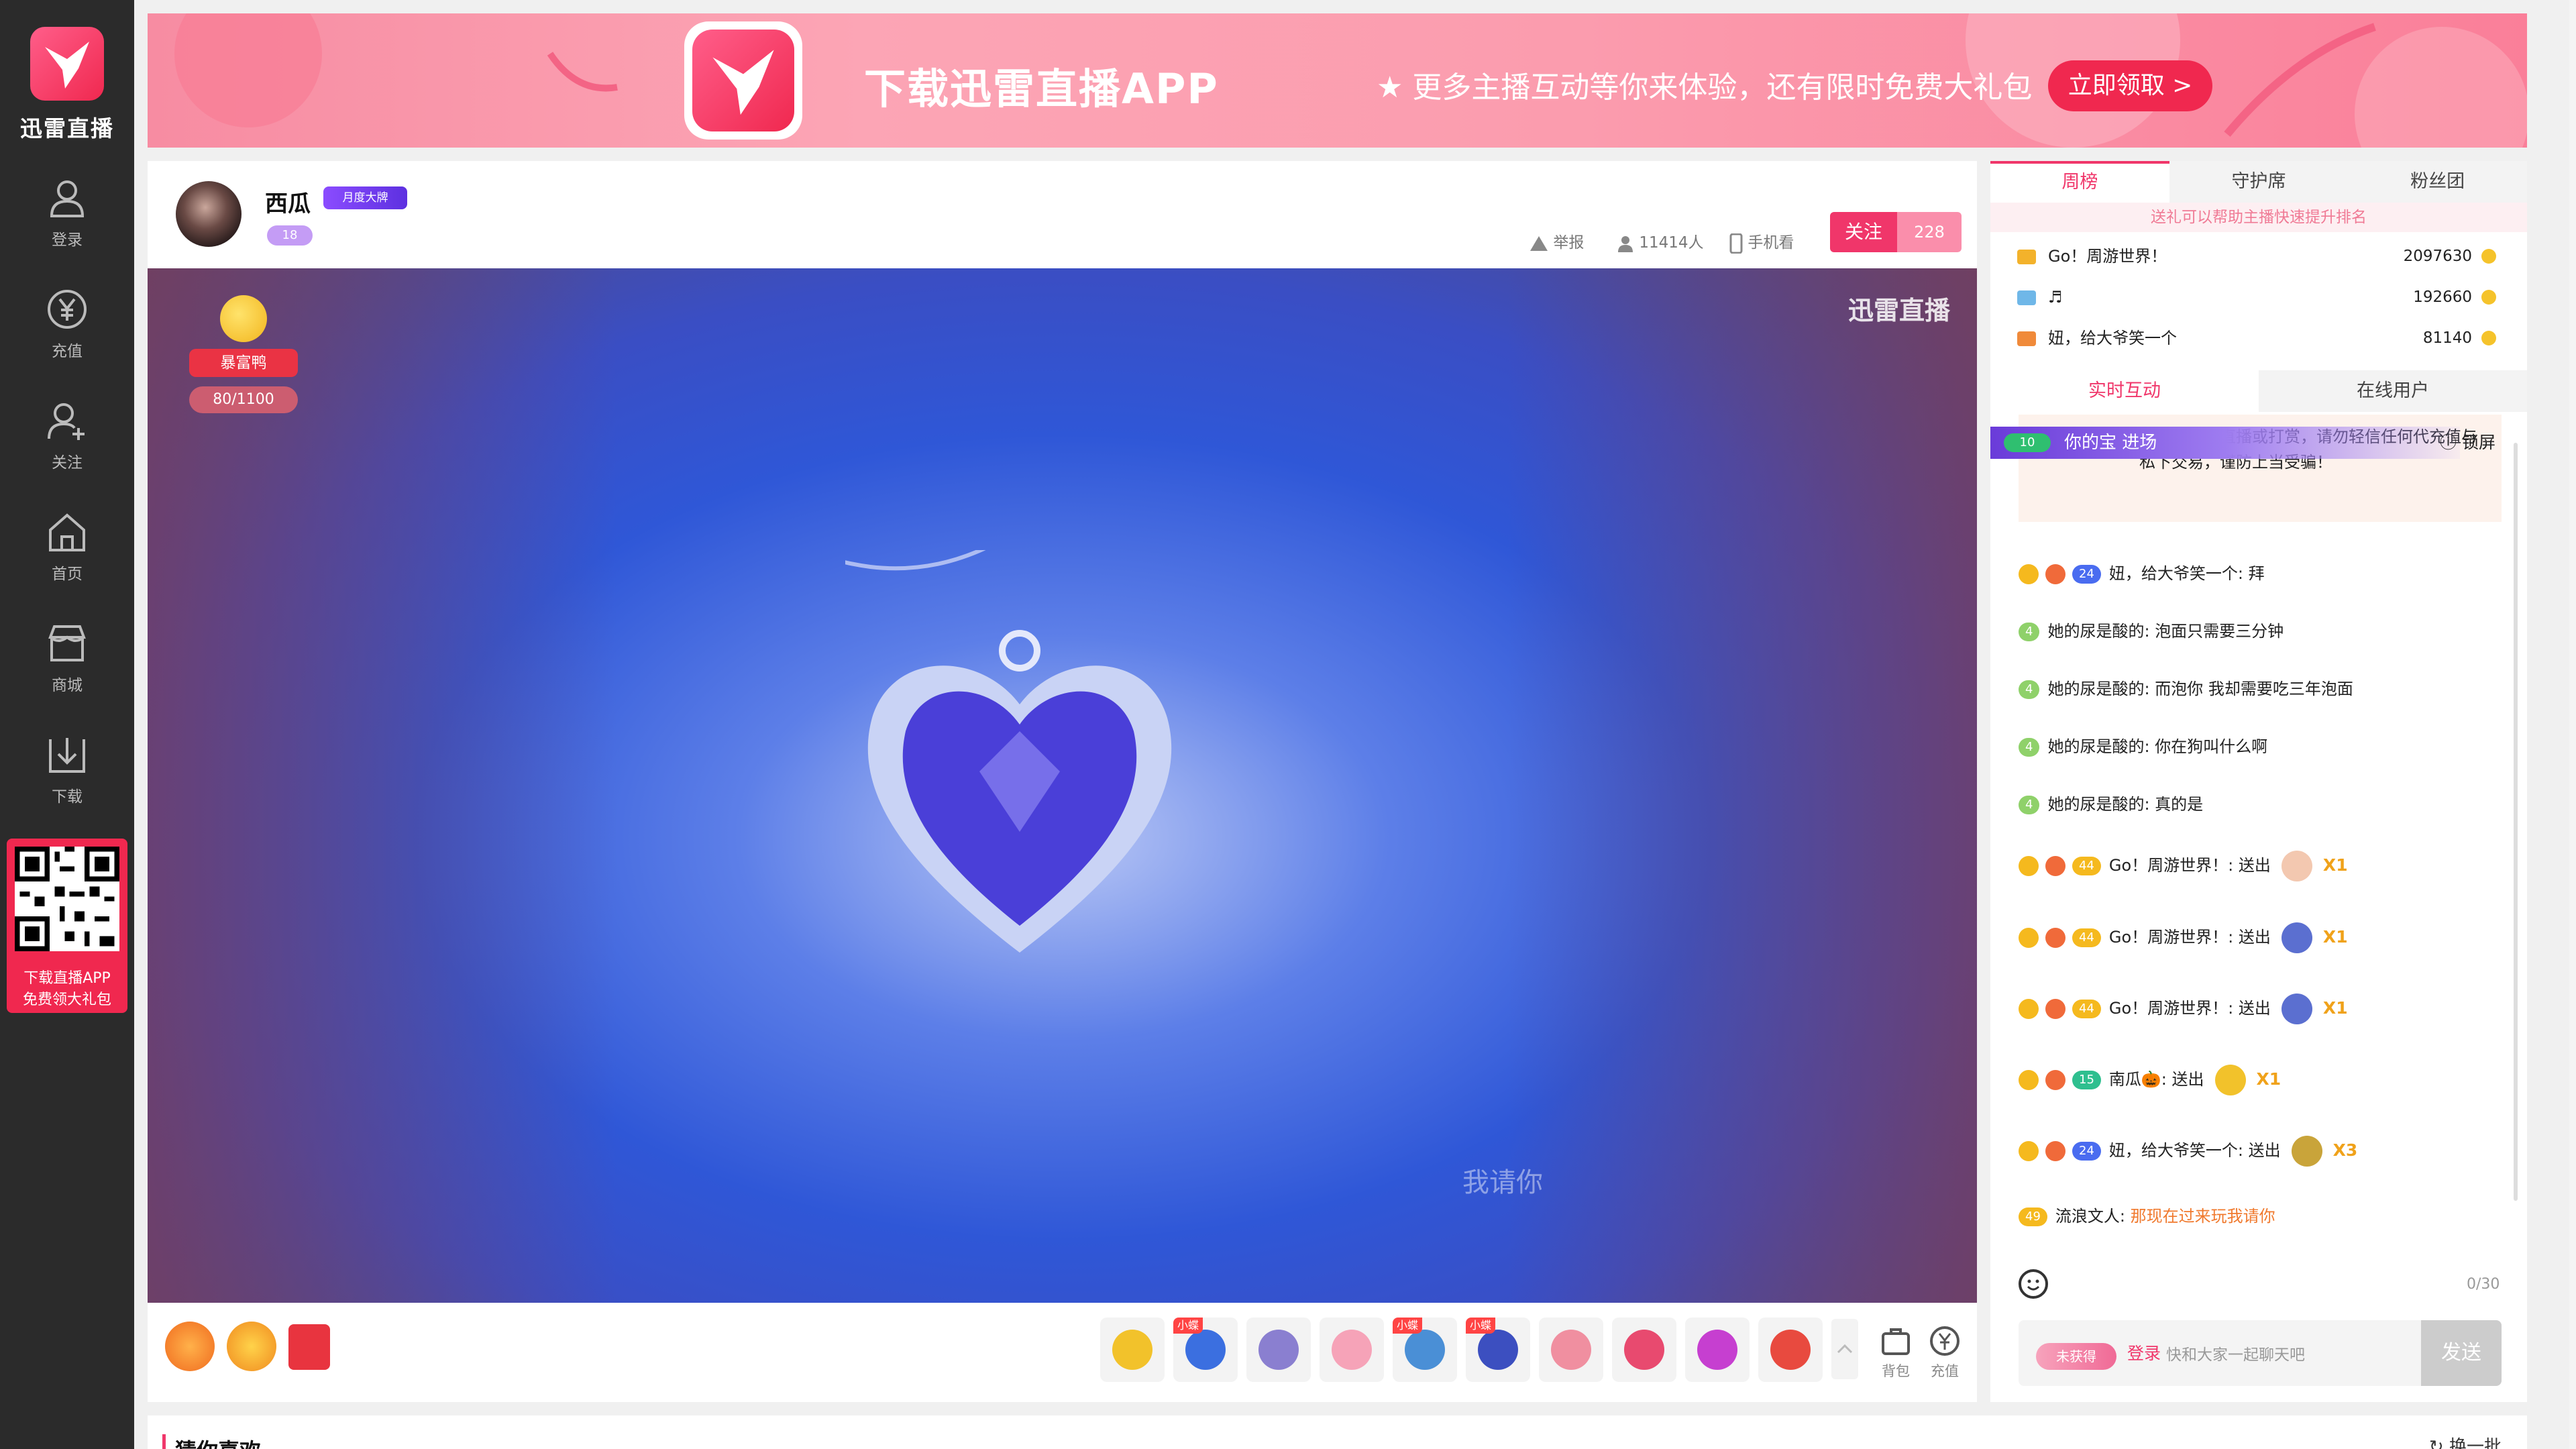 This screenshot has height=1449, width=2576. What do you see at coordinates (251, 1346) in the screenshot?
I see `group-star-icon` at bounding box center [251, 1346].